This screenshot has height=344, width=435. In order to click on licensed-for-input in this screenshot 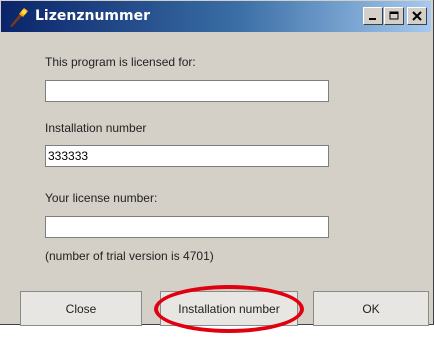, I will do `click(187, 91)`.